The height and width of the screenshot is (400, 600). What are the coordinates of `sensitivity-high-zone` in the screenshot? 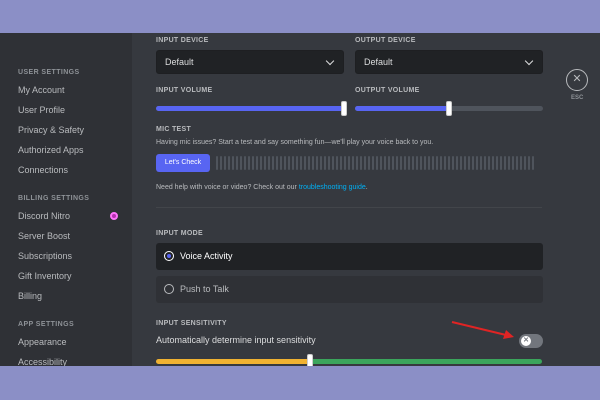 It's located at (426, 361).